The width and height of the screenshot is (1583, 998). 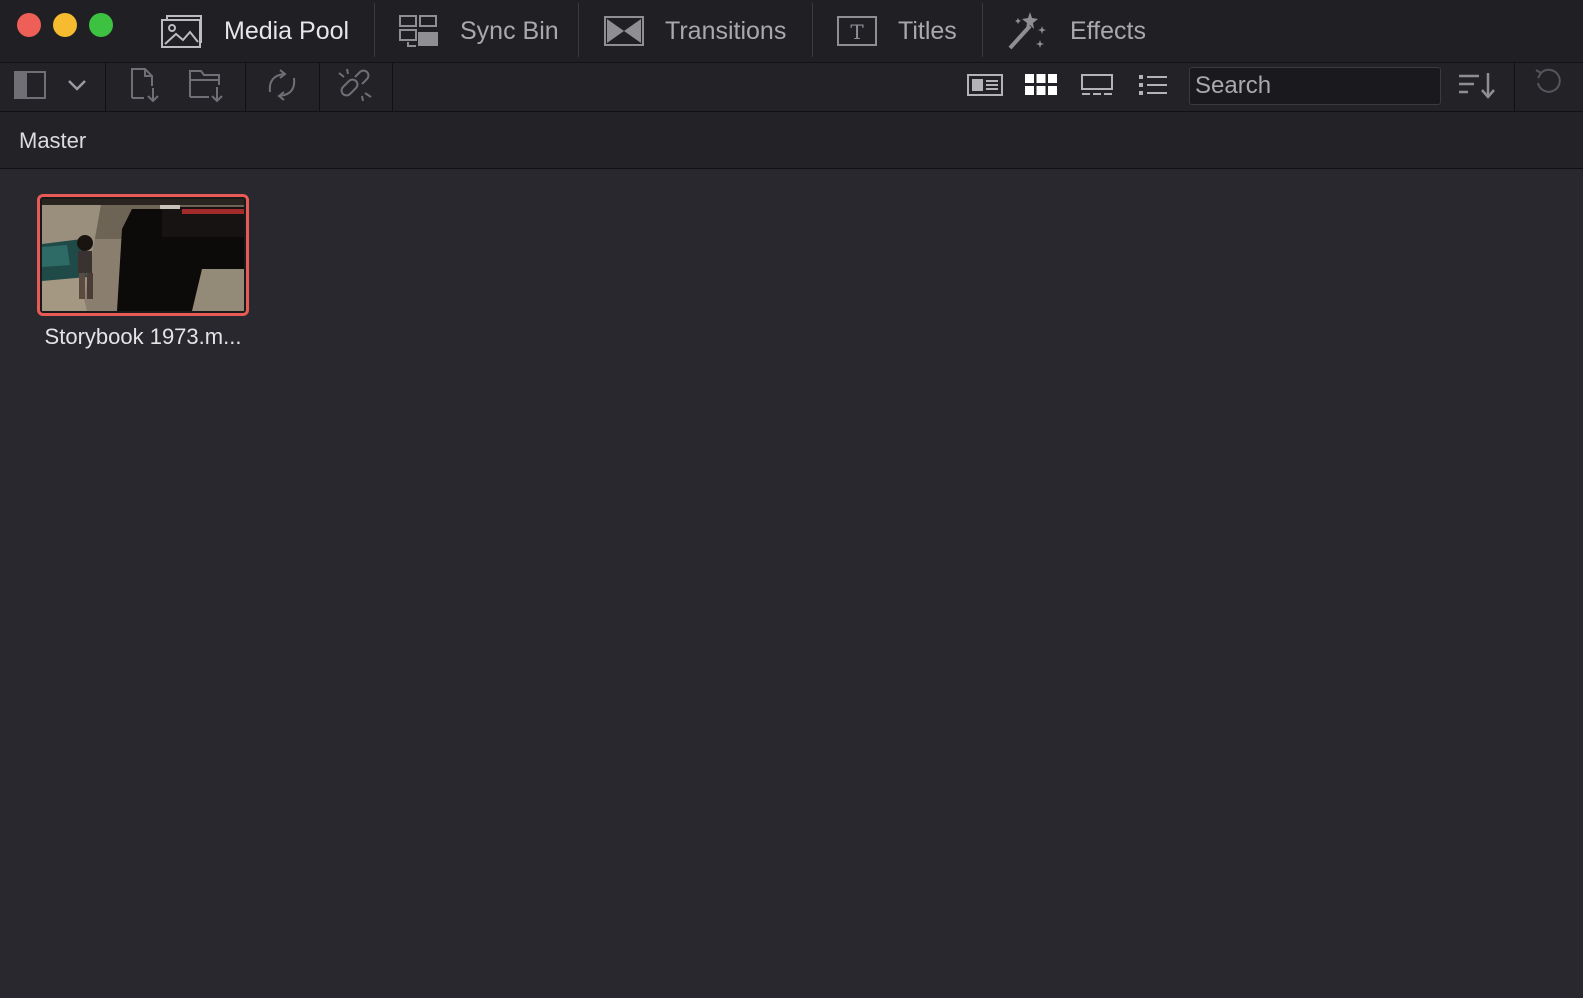 I want to click on metadata-view-button, so click(x=985, y=87).